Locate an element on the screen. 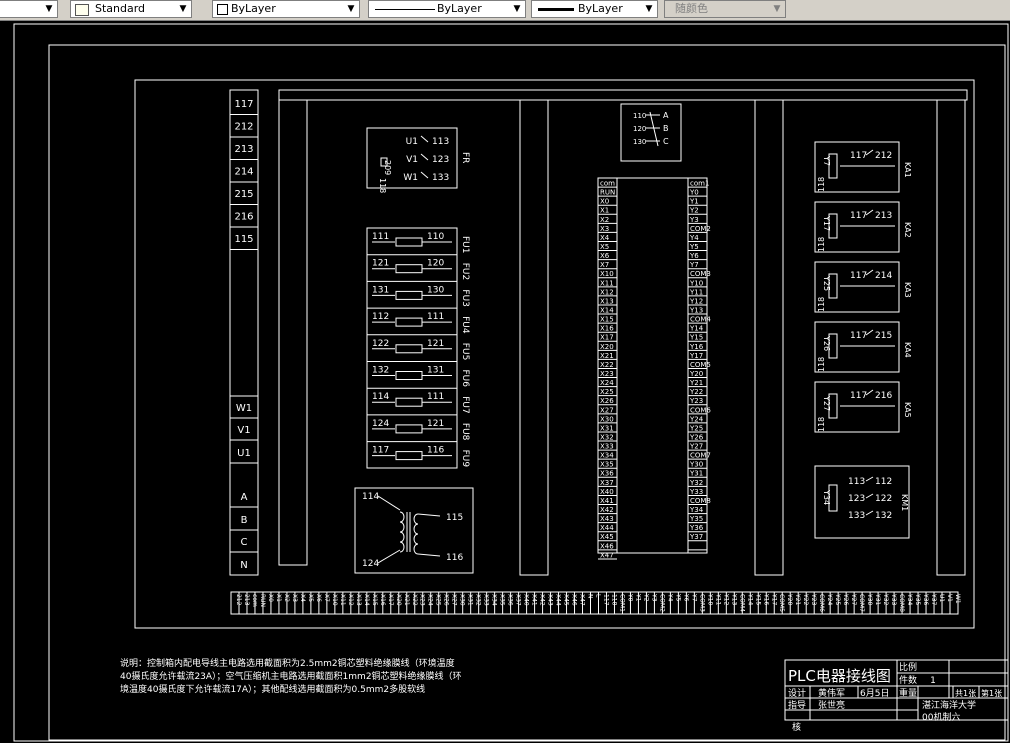 This screenshot has width=1010, height=743. fuse-label: FU1 is located at coordinates (465, 245).